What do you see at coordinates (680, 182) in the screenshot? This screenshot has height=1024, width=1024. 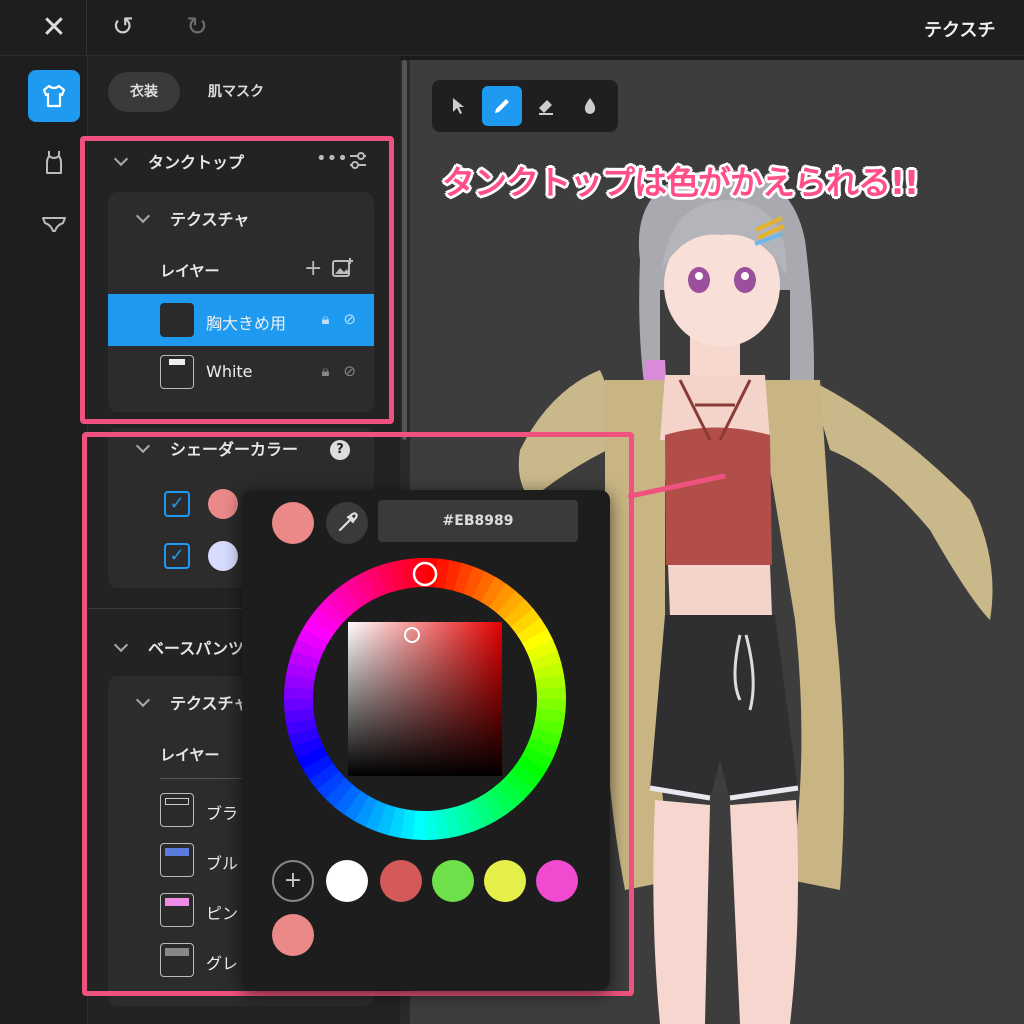 I see `annotation-caption: タンクトップは色がかえられる!!` at bounding box center [680, 182].